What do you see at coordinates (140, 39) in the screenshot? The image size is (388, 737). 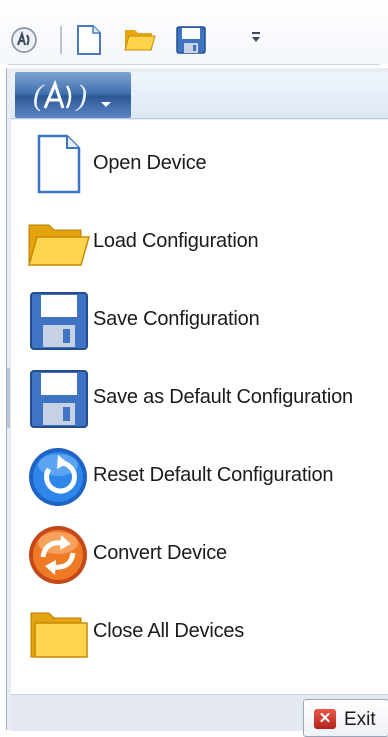 I see `open-folder-icon` at bounding box center [140, 39].